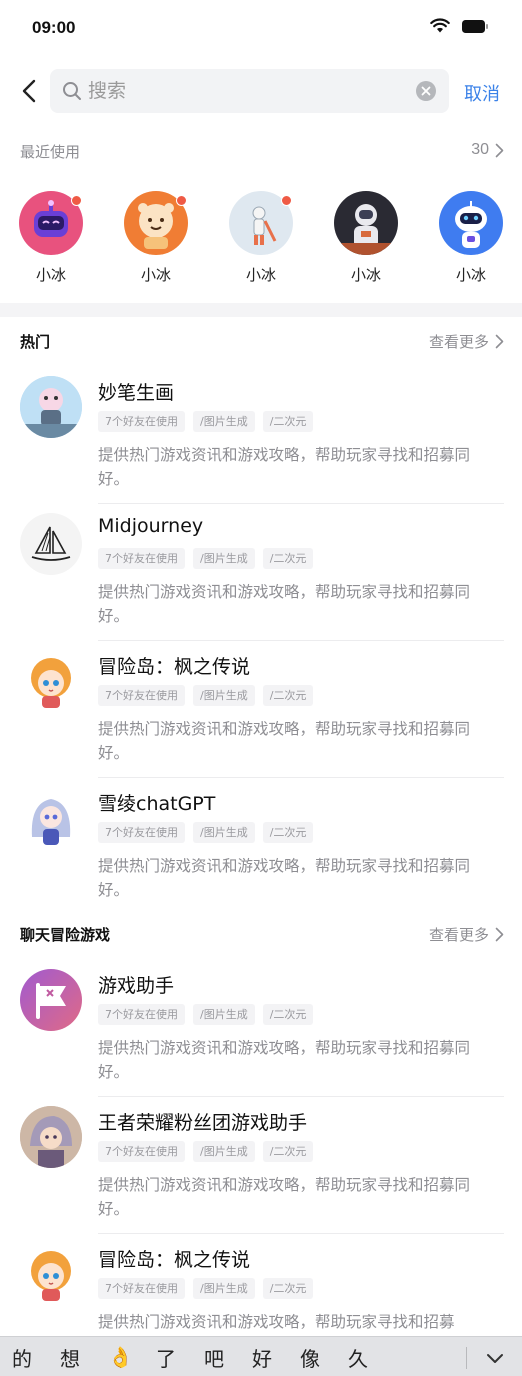 This screenshot has height=1376, width=522. I want to click on bot-description: 提供热门游戏资讯和游戏攻略，帮助玩家寻找和招募, so click(276, 1322).